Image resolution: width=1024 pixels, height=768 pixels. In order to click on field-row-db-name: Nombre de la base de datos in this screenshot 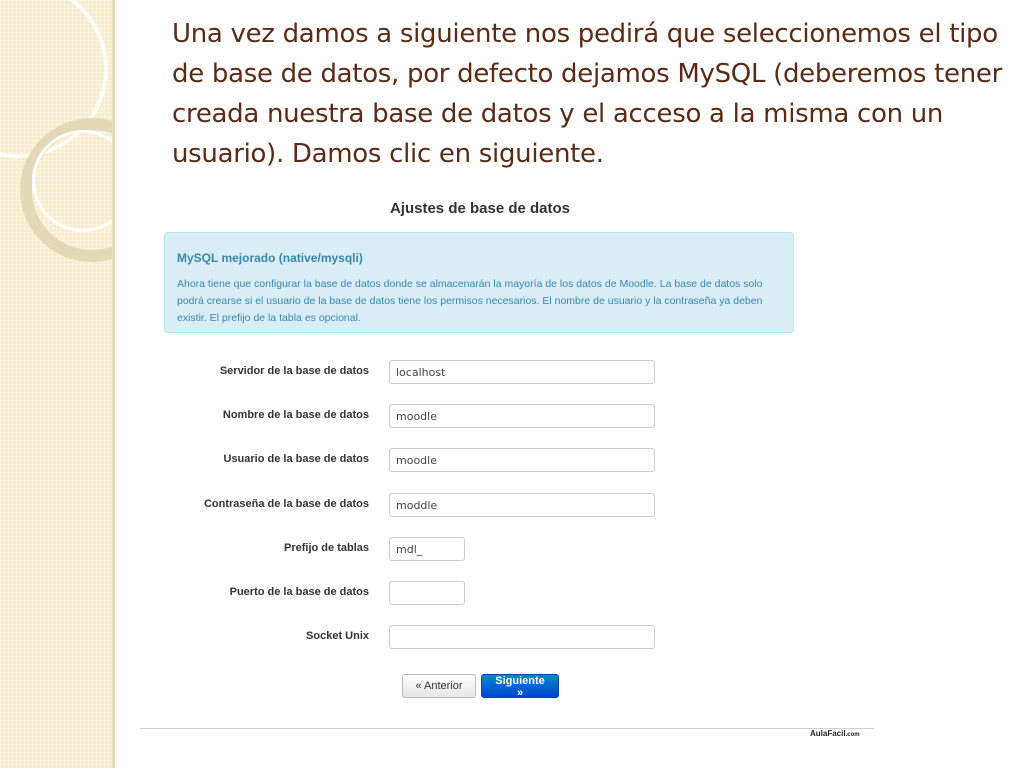, I will do `click(424, 416)`.